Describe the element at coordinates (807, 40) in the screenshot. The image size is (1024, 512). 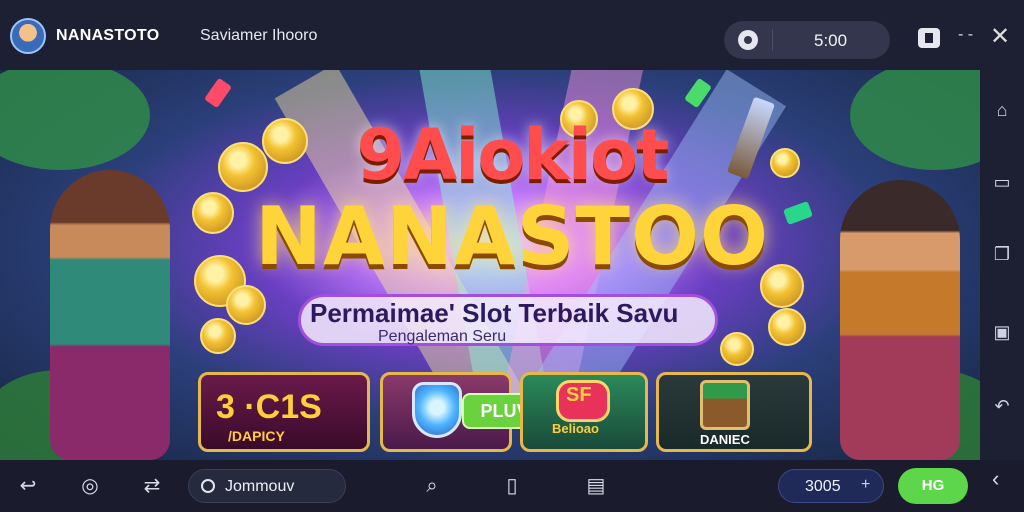
I see `timer-pill: 5:00` at that location.